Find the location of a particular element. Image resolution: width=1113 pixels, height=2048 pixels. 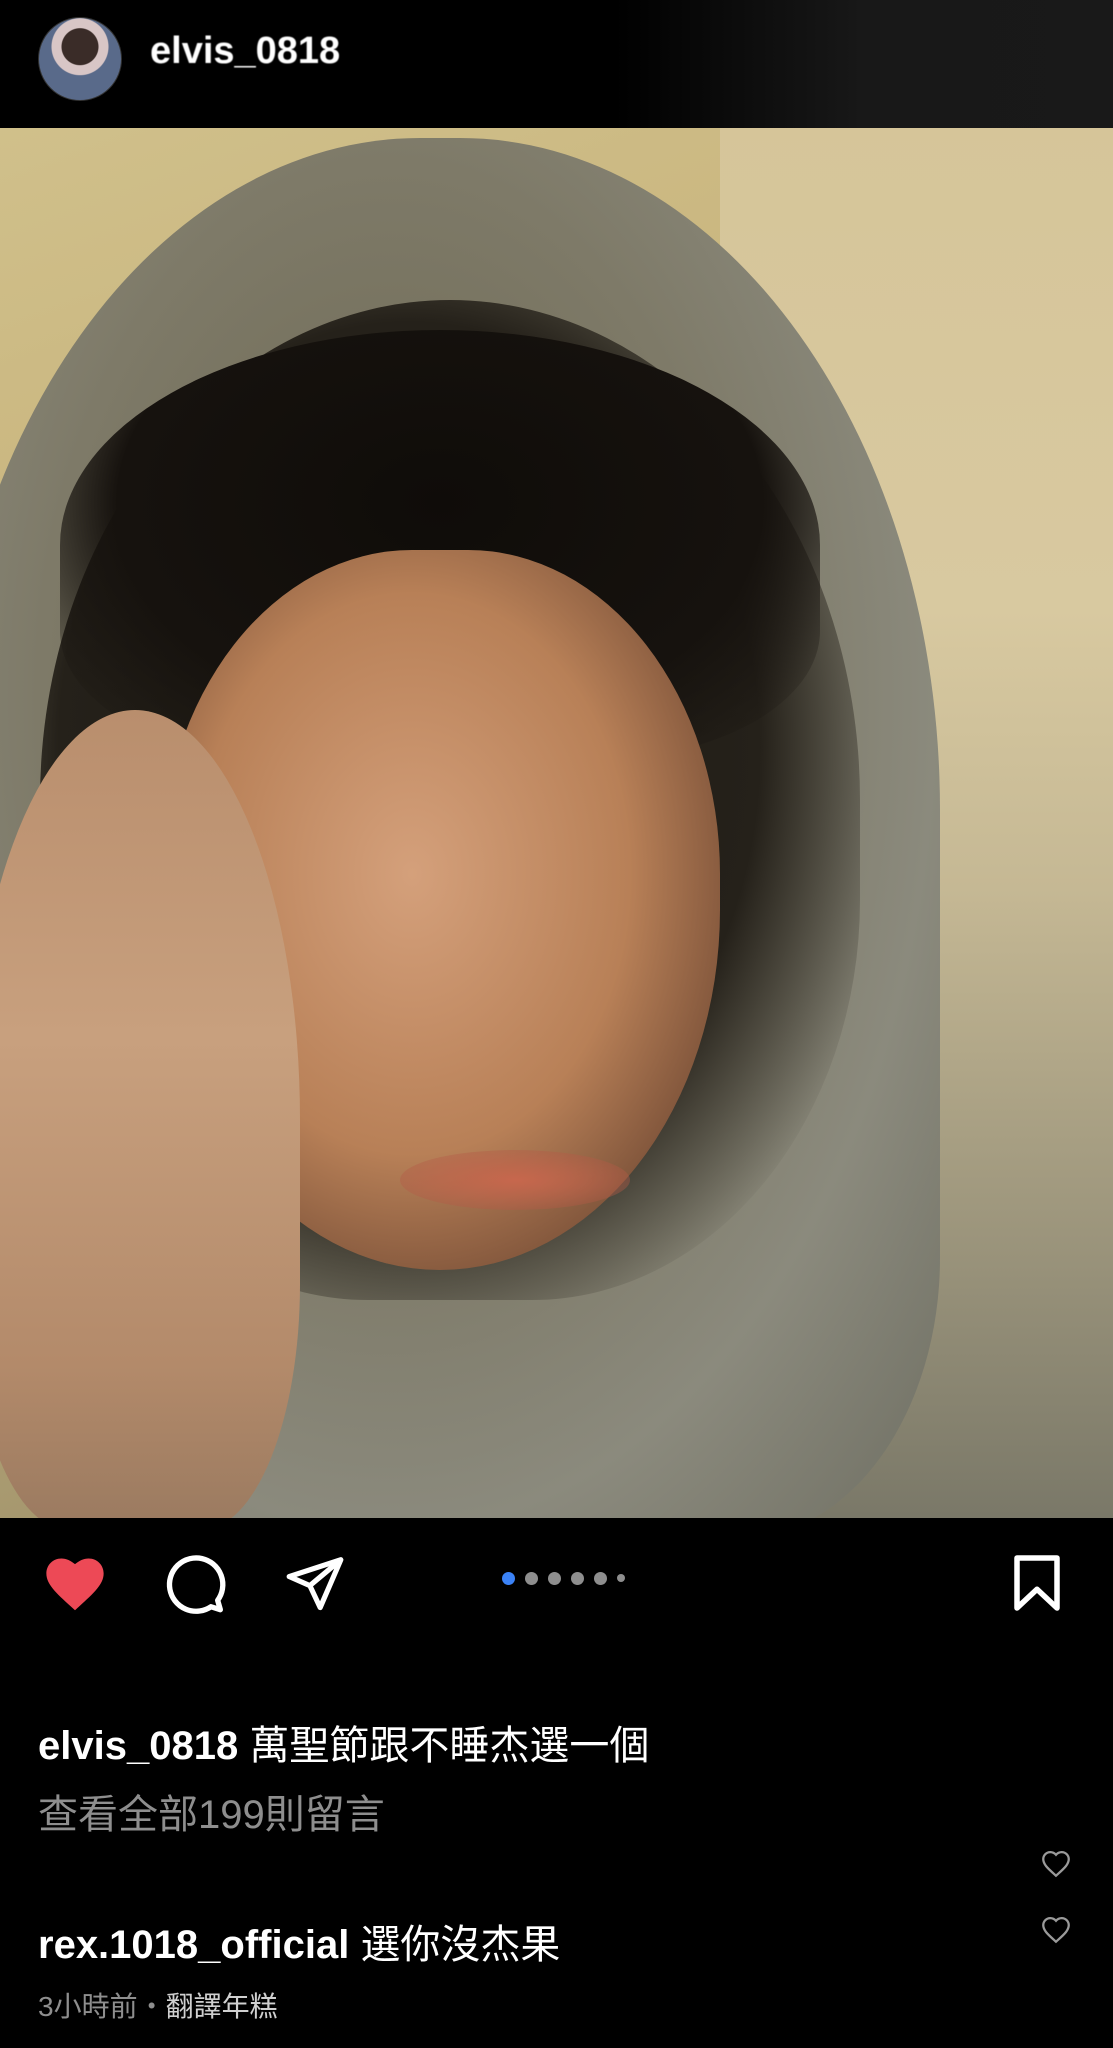

comment-button is located at coordinates (195, 1583).